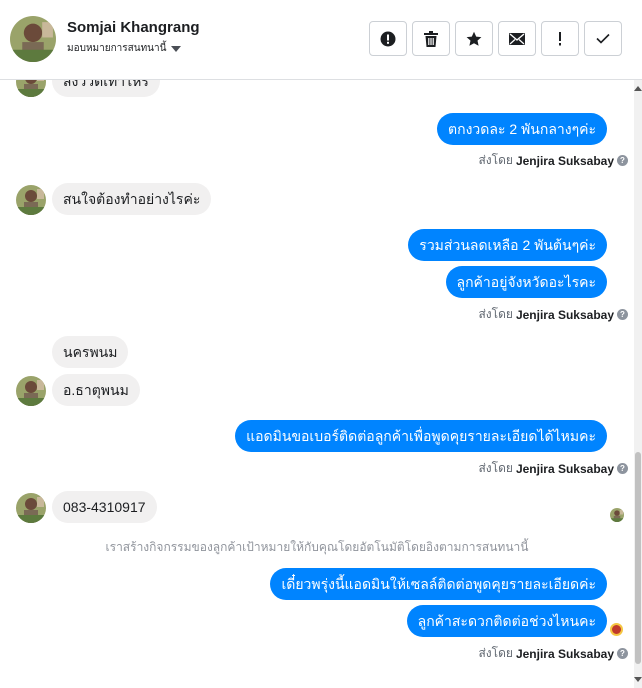  I want to click on check-icon, so click(603, 38).